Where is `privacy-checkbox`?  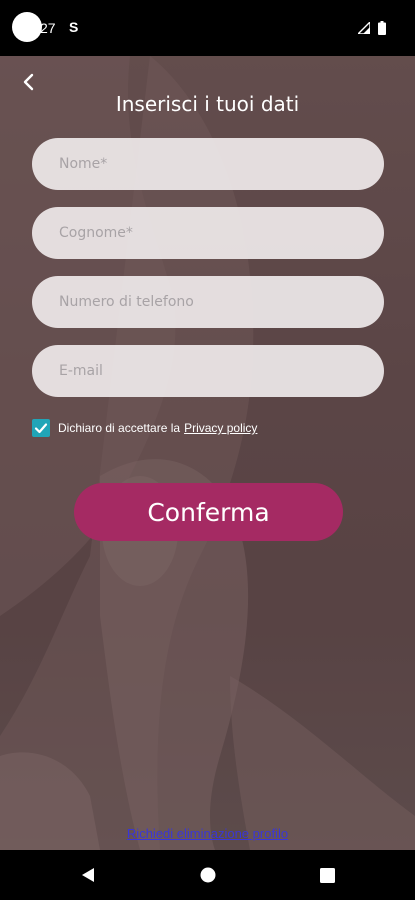 privacy-checkbox is located at coordinates (41, 428).